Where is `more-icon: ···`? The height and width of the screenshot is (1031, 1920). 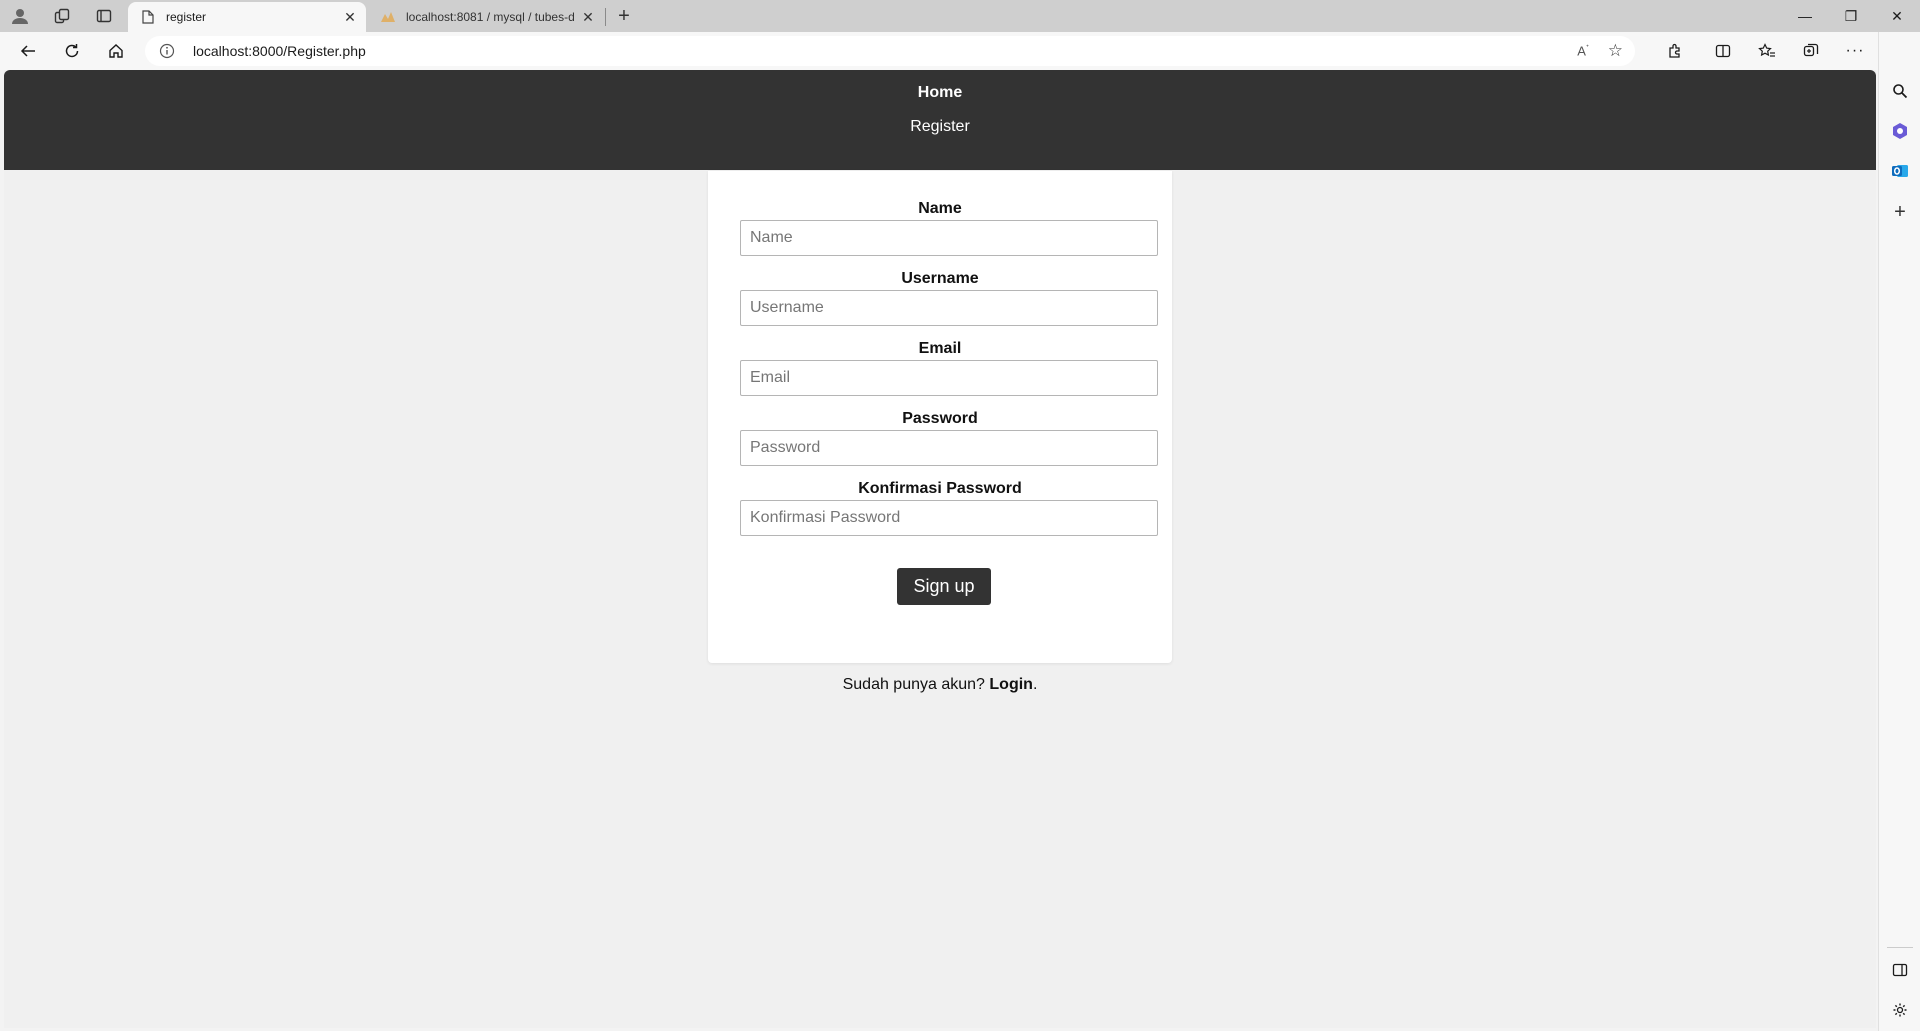
more-icon: ··· is located at coordinates (1855, 51).